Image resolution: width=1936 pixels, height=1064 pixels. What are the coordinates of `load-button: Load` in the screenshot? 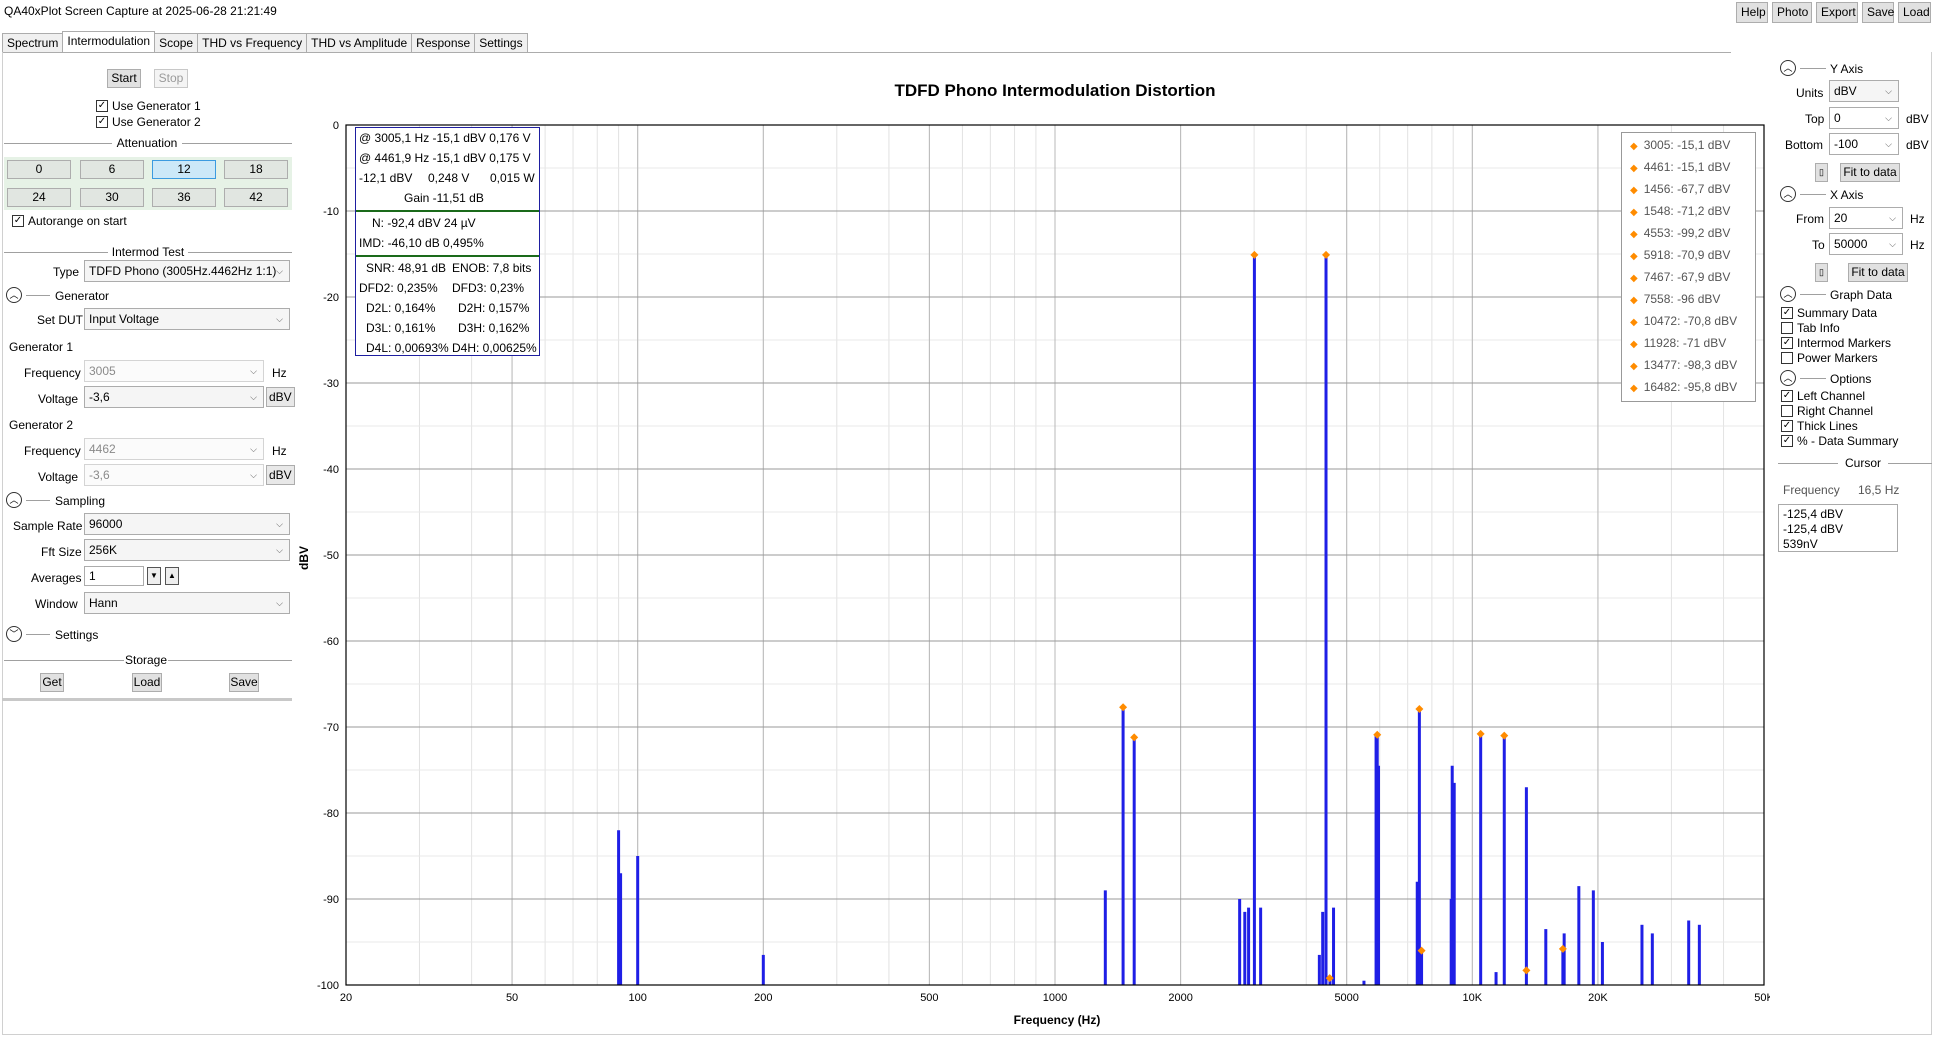 It's located at (147, 682).